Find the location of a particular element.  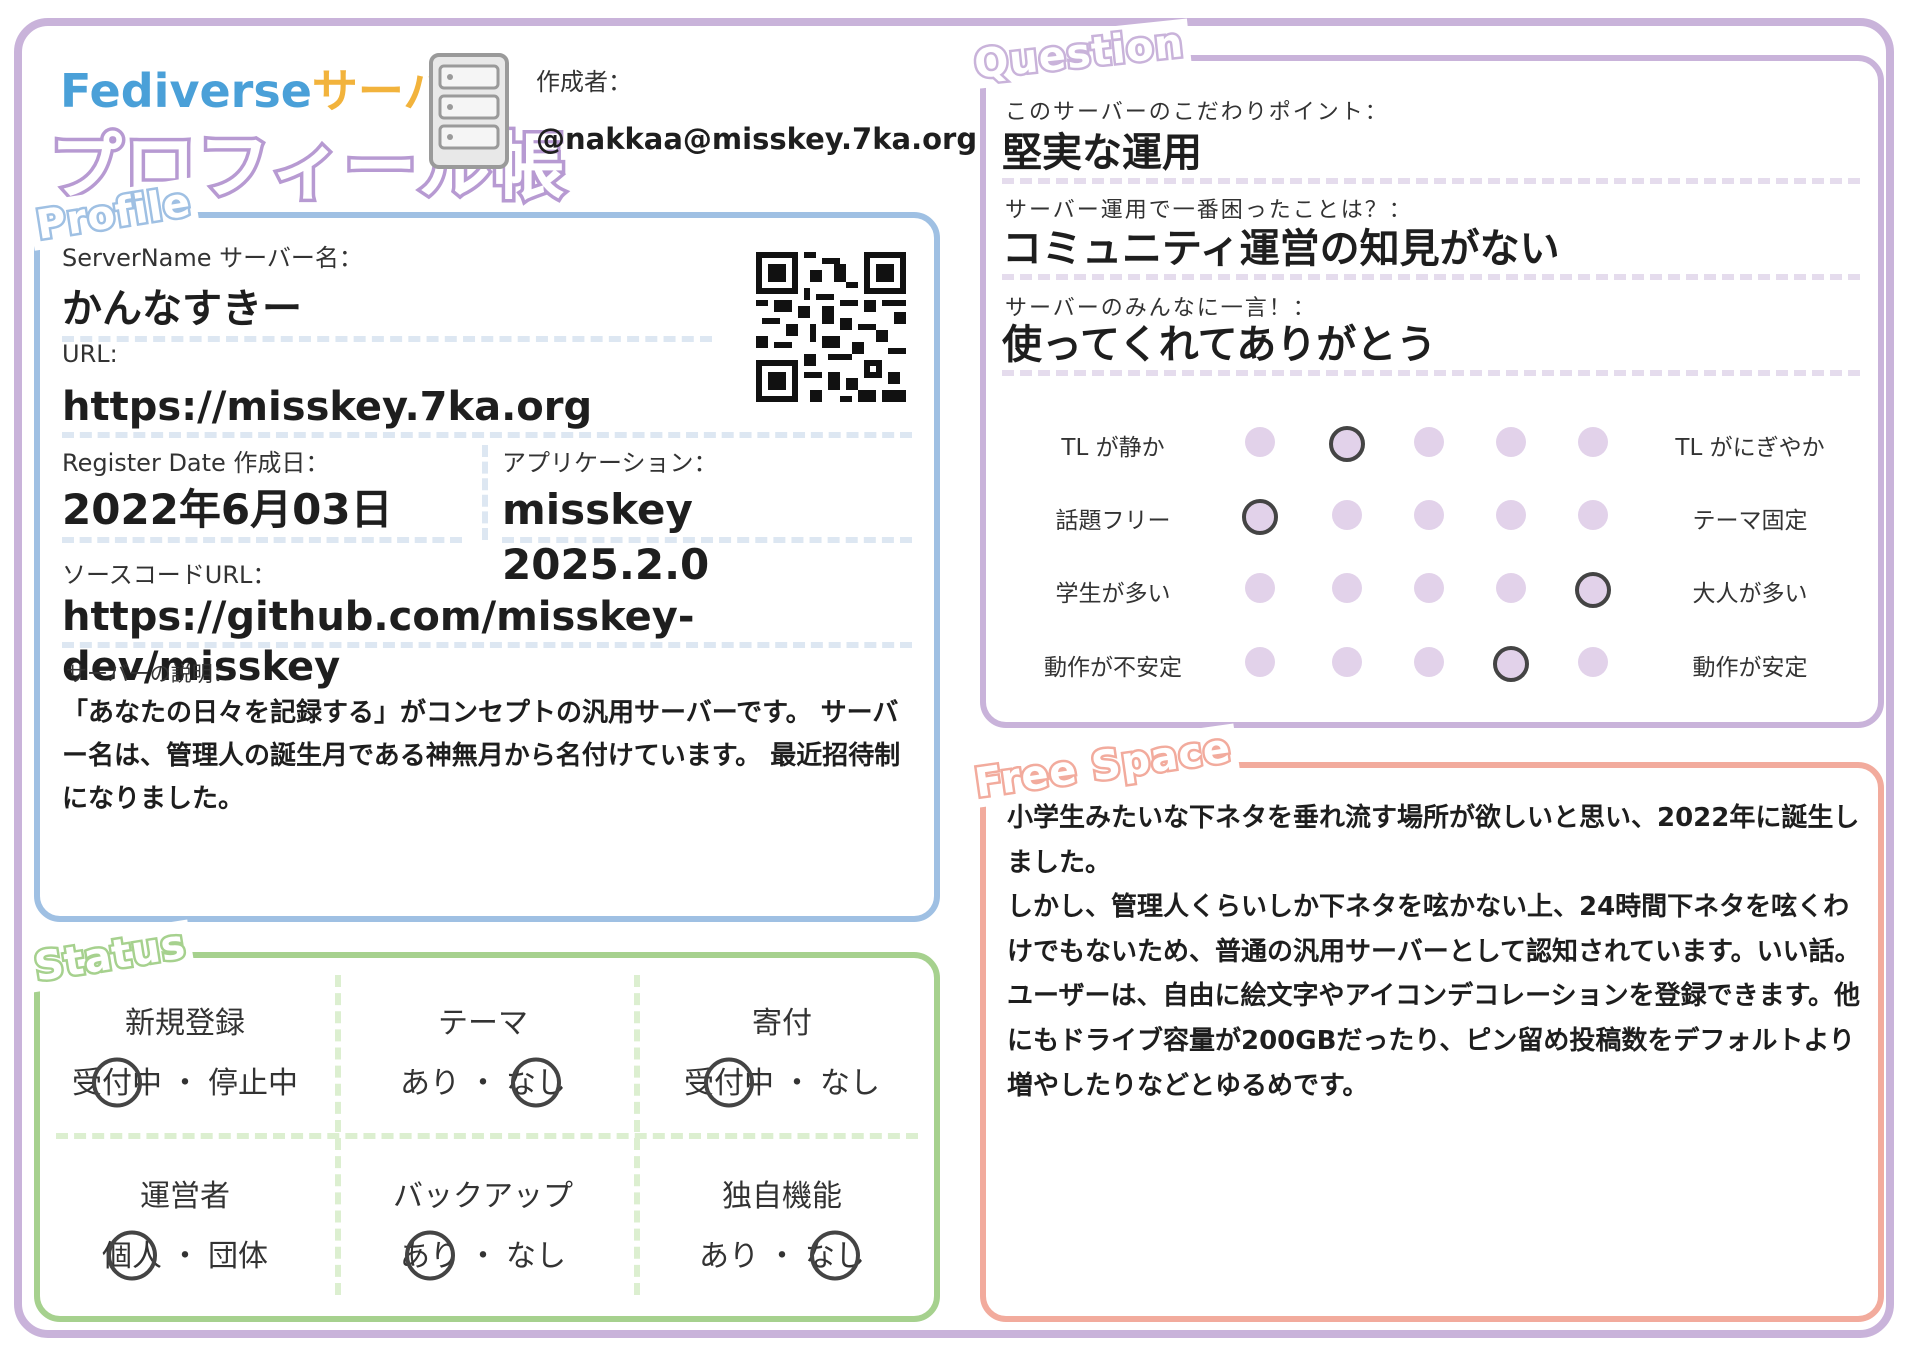

description-label: サーバーの説明： is located at coordinates (150, 674).